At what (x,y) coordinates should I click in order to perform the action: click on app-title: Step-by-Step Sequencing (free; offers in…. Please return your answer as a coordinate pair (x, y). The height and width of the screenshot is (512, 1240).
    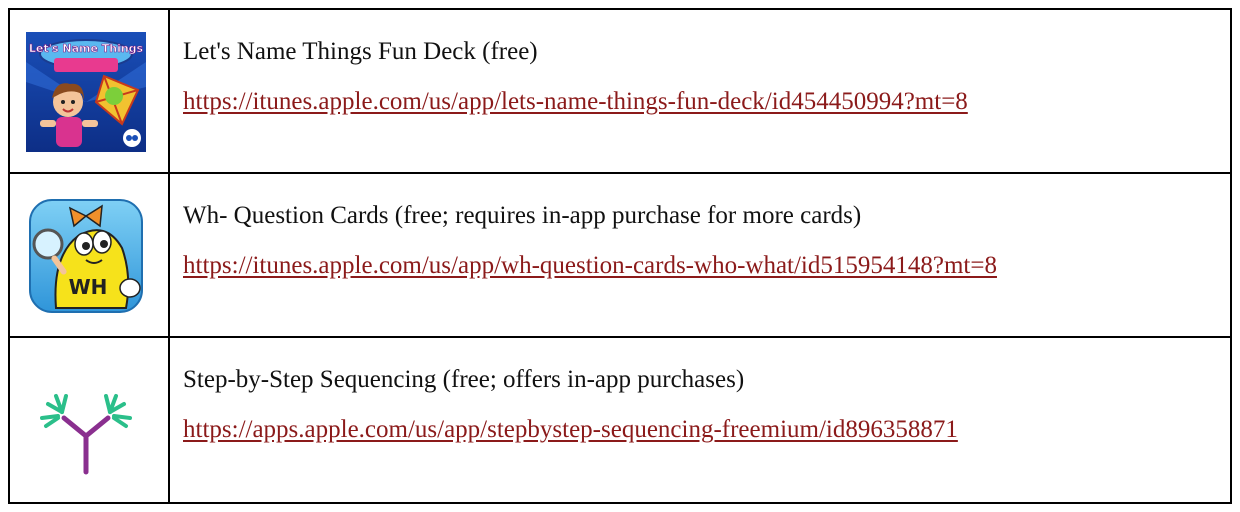
    Looking at the image, I should click on (464, 379).